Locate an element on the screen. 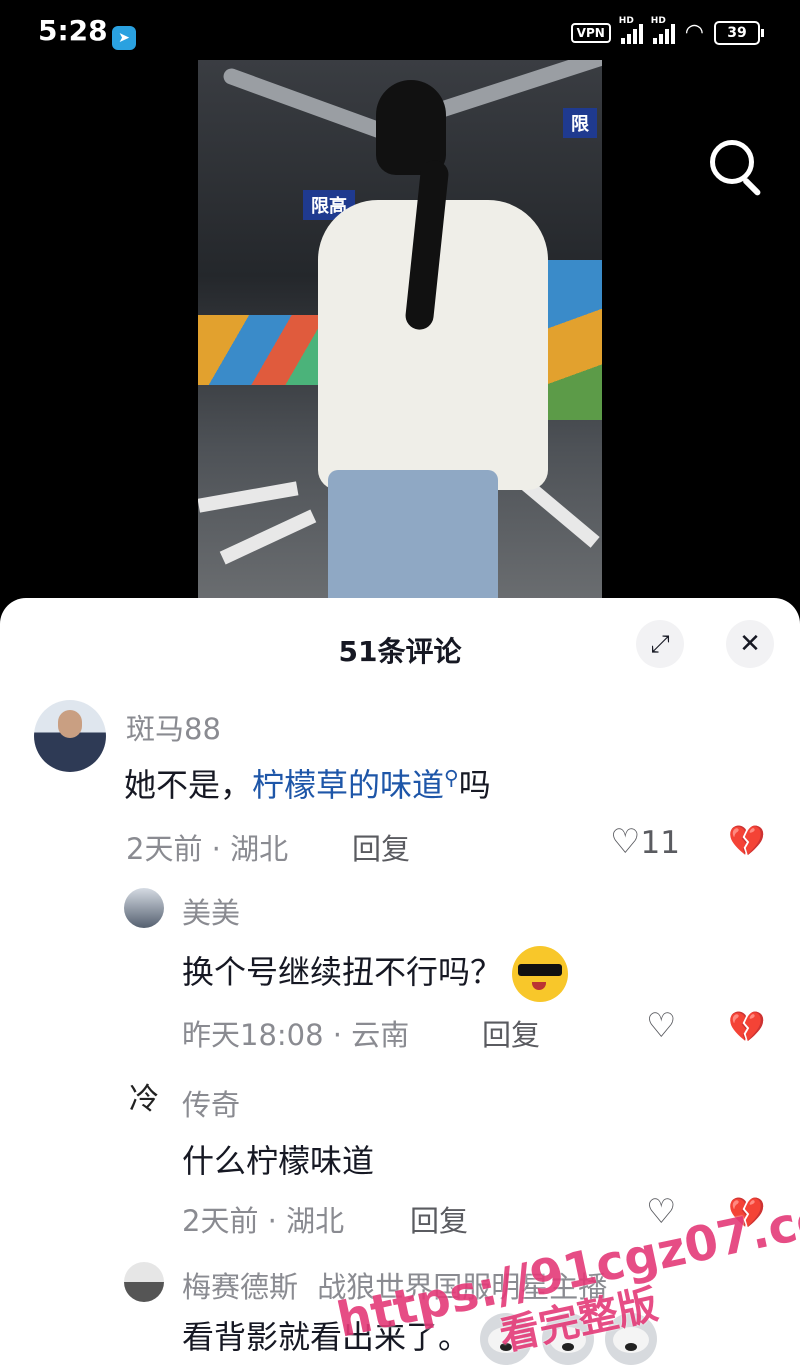 This screenshot has height=1368, width=800. status-bar: 5:28 ➤ VPN HD HD ◠ 39 is located at coordinates (400, 30).